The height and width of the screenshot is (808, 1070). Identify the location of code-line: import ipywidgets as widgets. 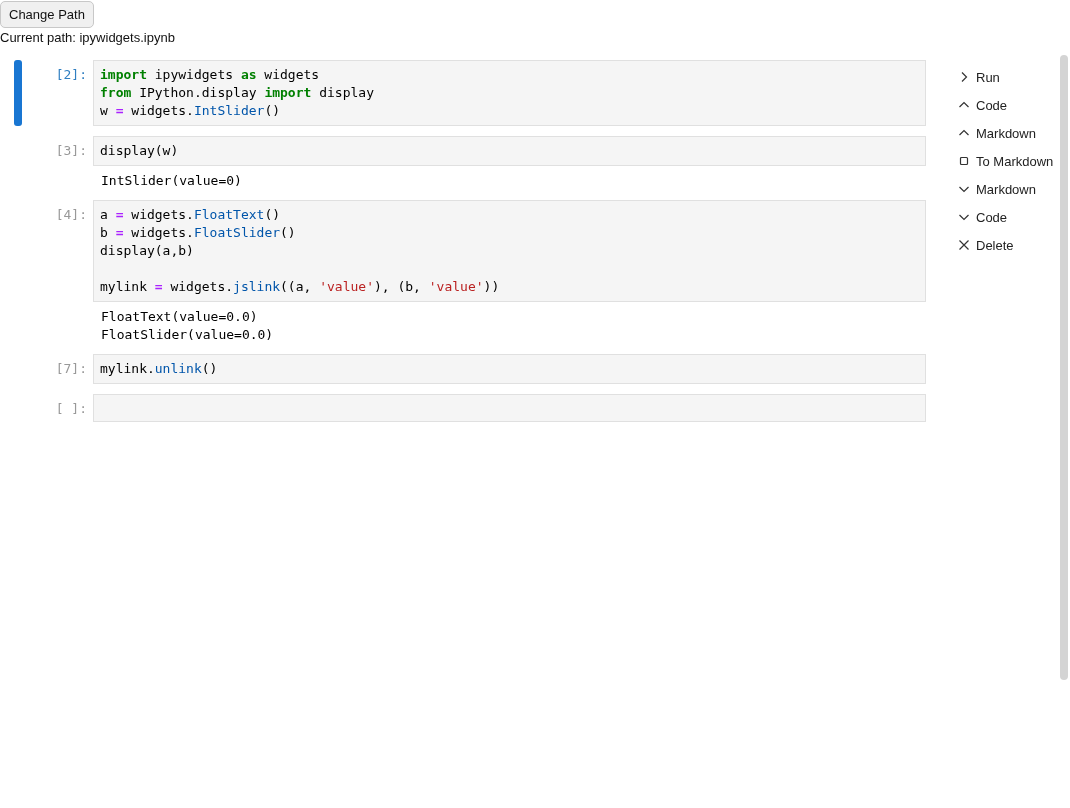
(210, 74).